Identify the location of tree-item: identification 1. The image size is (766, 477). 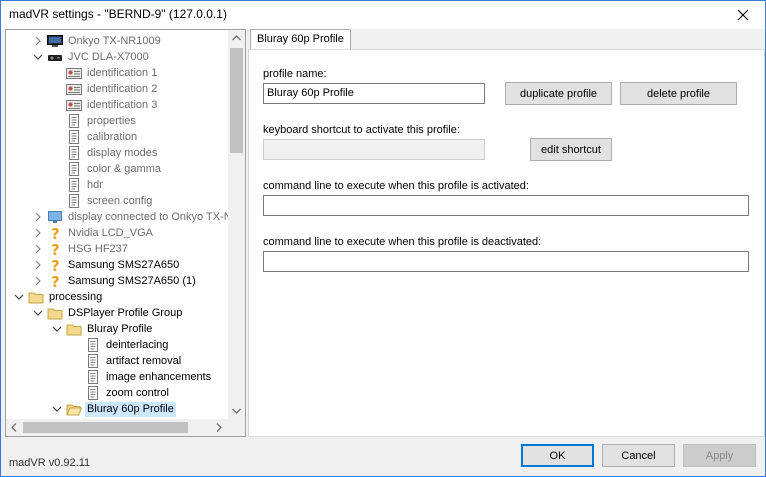
(105, 73).